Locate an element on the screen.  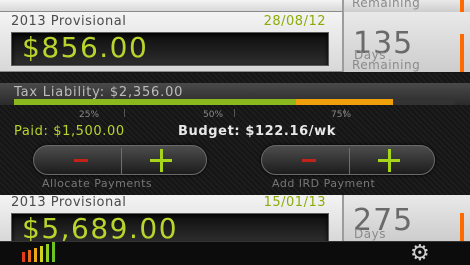
days-label: Days is located at coordinates (370, 234).